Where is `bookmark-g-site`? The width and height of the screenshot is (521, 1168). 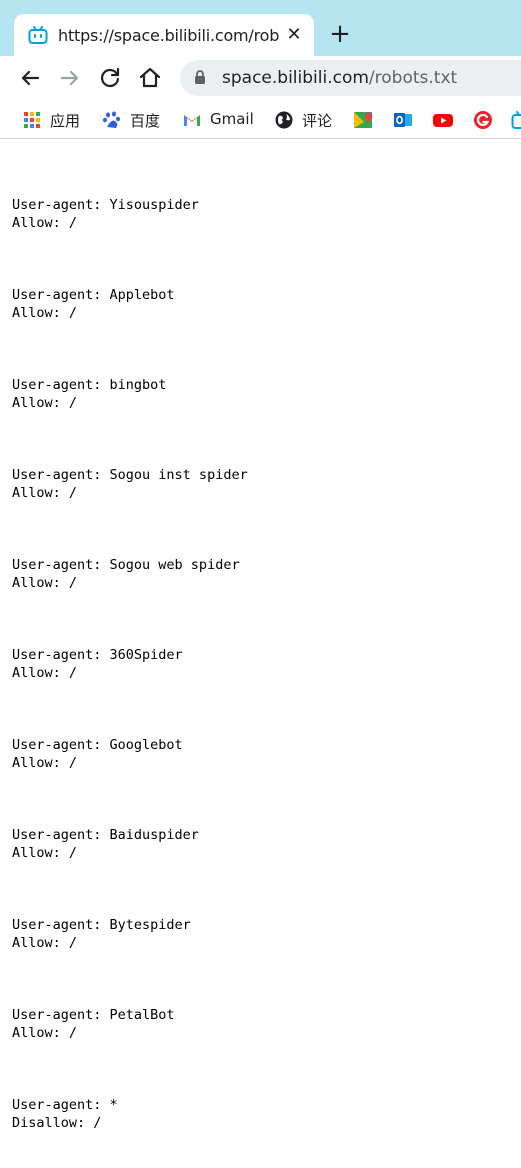 bookmark-g-site is located at coordinates (483, 120).